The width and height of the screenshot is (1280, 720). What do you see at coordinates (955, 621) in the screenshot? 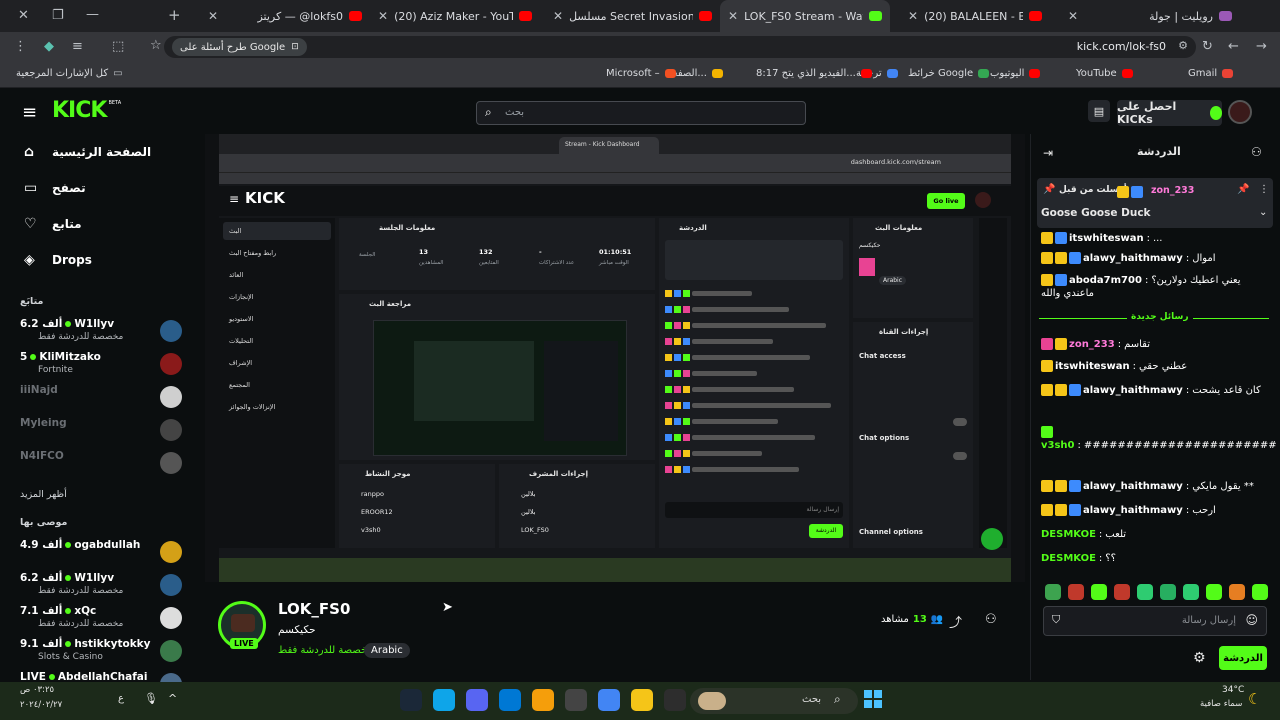
I see `share-icon: ⤴` at bounding box center [955, 621].